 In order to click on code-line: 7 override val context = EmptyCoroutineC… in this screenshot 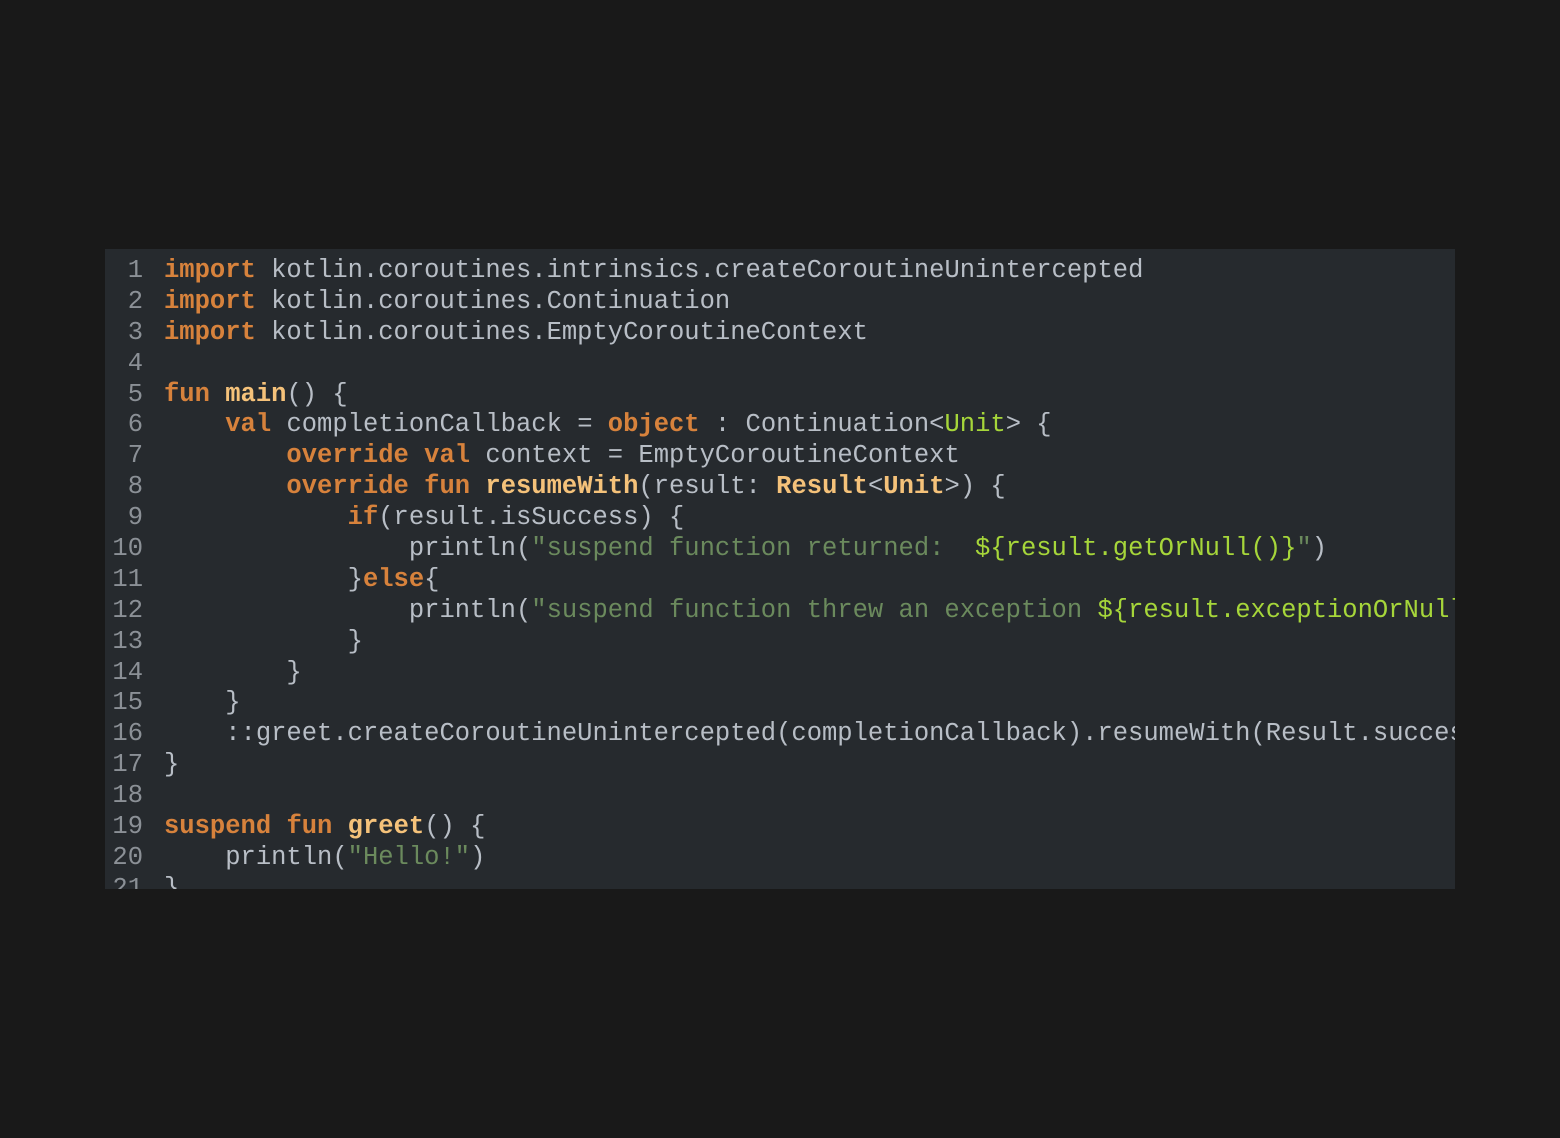, I will do `click(780, 456)`.